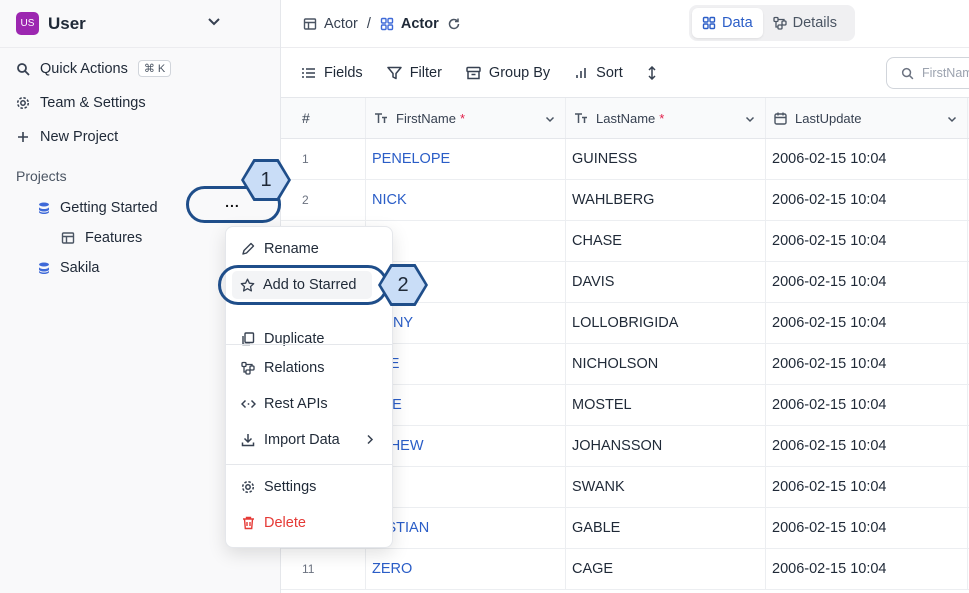 The width and height of the screenshot is (969, 593). What do you see at coordinates (308, 73) in the screenshot?
I see `list-icon` at bounding box center [308, 73].